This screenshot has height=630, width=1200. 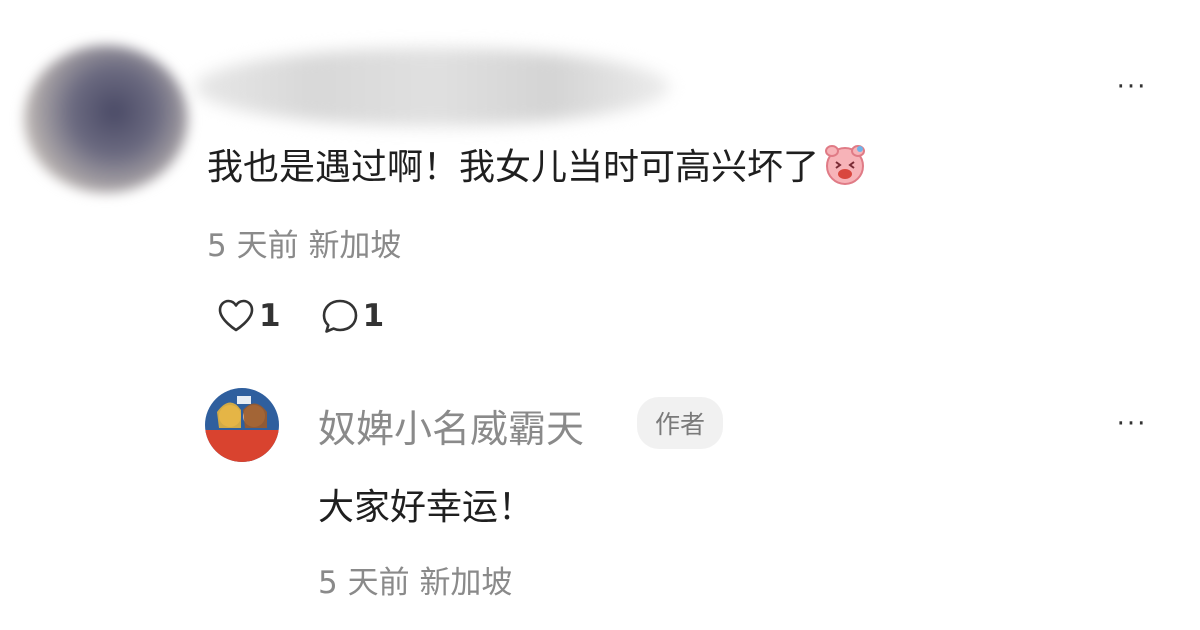 What do you see at coordinates (304, 242) in the screenshot?
I see `comment-meta: 5 天前 新加坡` at bounding box center [304, 242].